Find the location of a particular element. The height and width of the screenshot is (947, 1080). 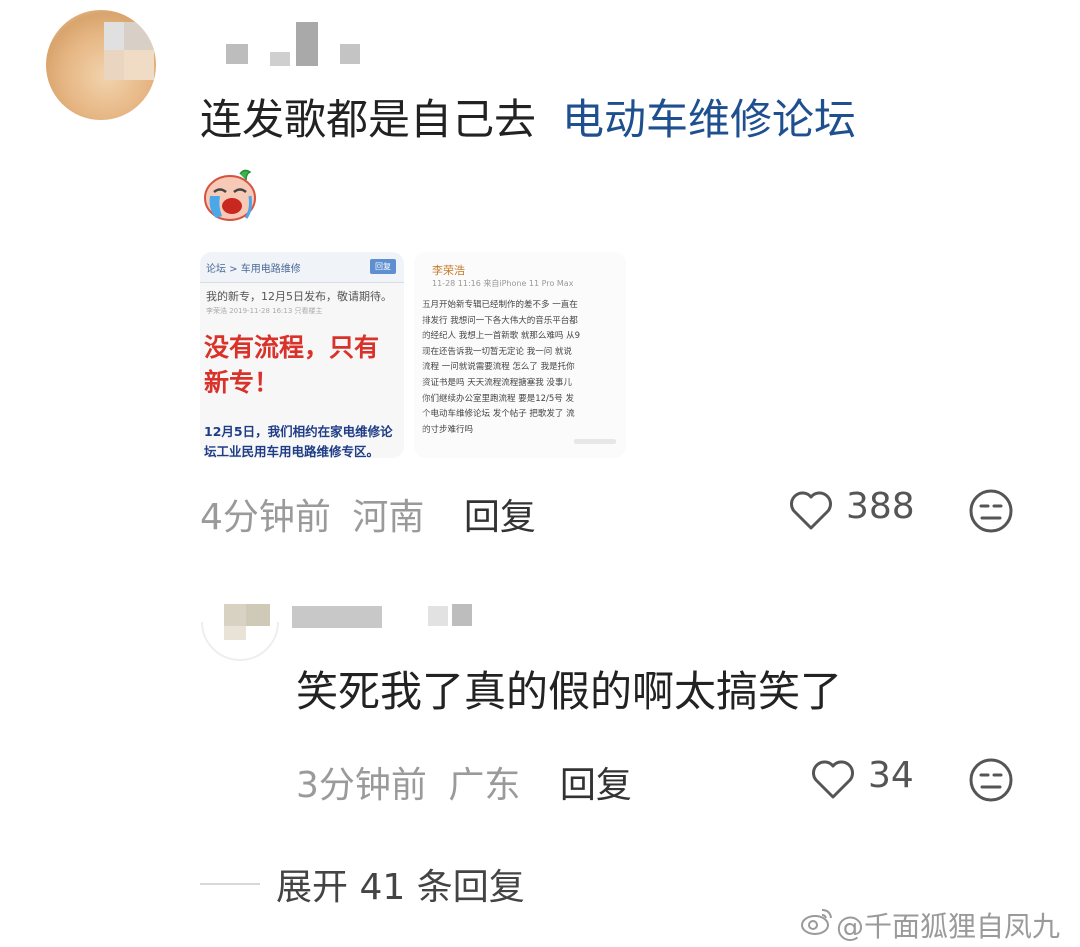

comment-time: 4分钟前 is located at coordinates (265, 517).